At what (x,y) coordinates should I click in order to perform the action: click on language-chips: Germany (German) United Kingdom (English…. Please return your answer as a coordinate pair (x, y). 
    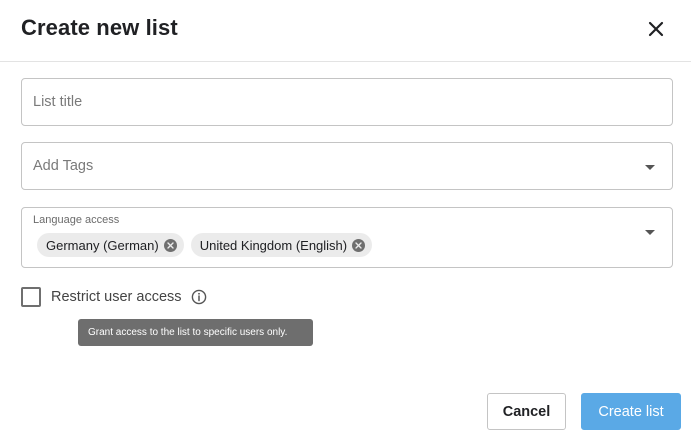
    Looking at the image, I should click on (205, 245).